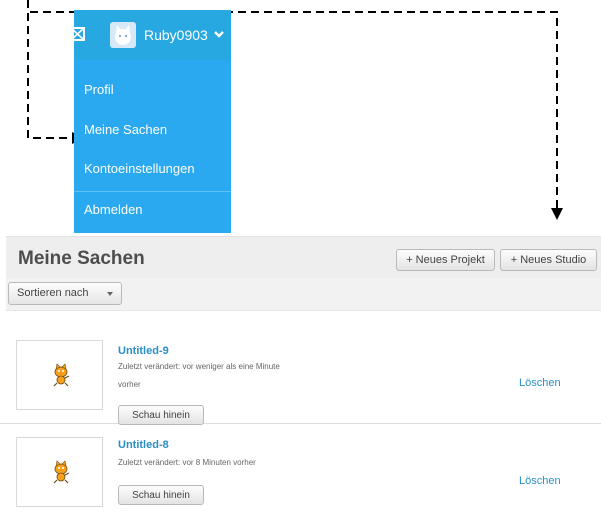 This screenshot has width=601, height=514. What do you see at coordinates (48, 69) in the screenshot?
I see `arrow-left-path` at bounding box center [48, 69].